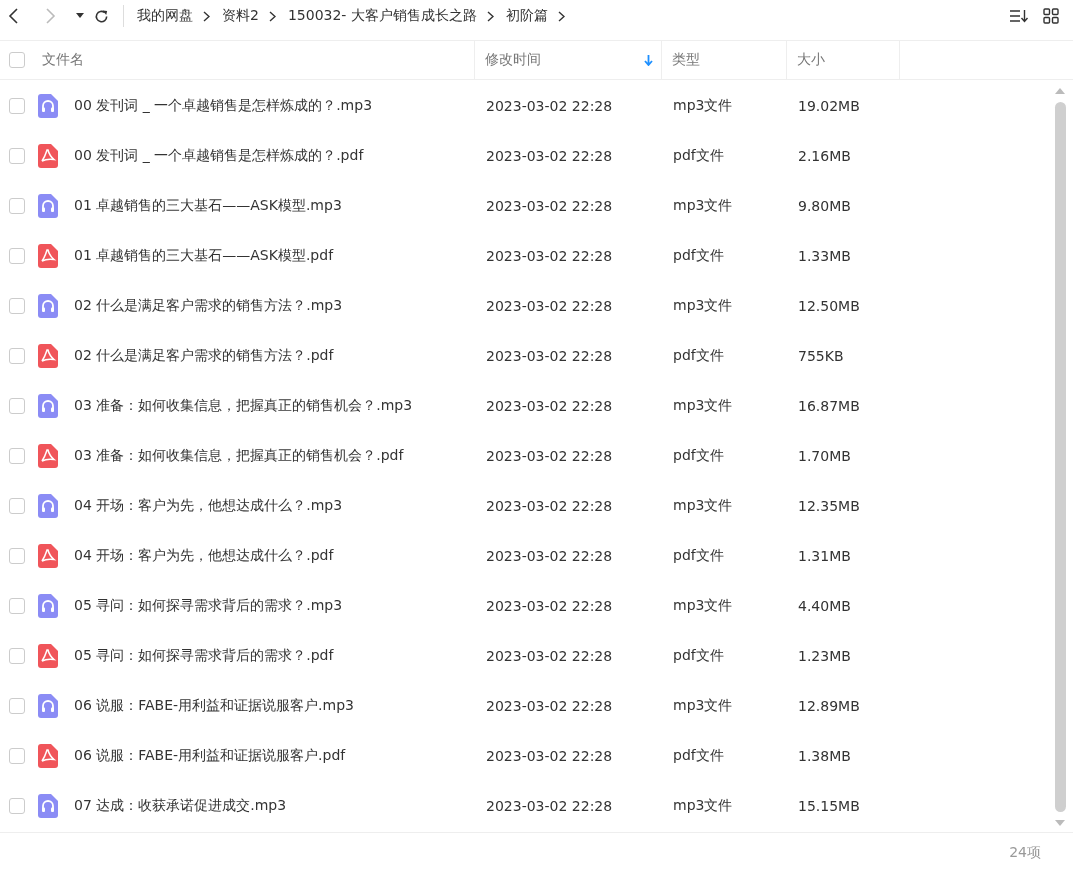 This screenshot has height=873, width=1073. Describe the element at coordinates (1060, 91) in the screenshot. I see `scroll-up-icon` at that location.